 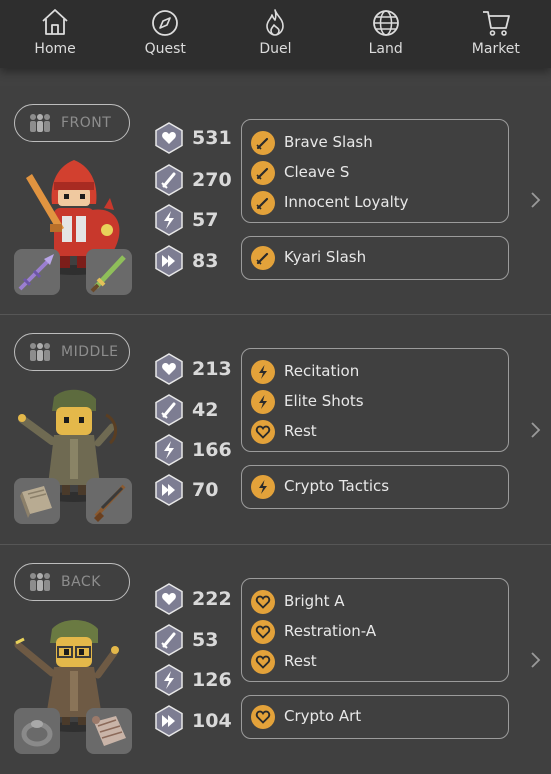 What do you see at coordinates (375, 372) in the screenshot?
I see `skill-row: Recitation` at bounding box center [375, 372].